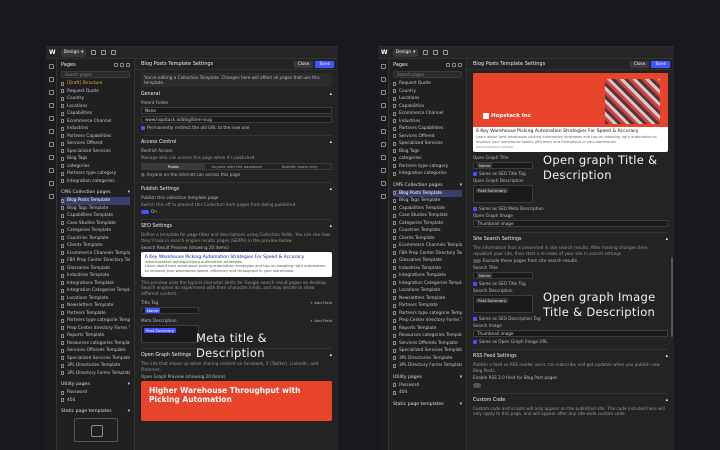 This screenshot has width=720, height=450. What do you see at coordinates (427, 185) in the screenshot?
I see `cms-section-header: CMS Collection pages ▾` at bounding box center [427, 185].